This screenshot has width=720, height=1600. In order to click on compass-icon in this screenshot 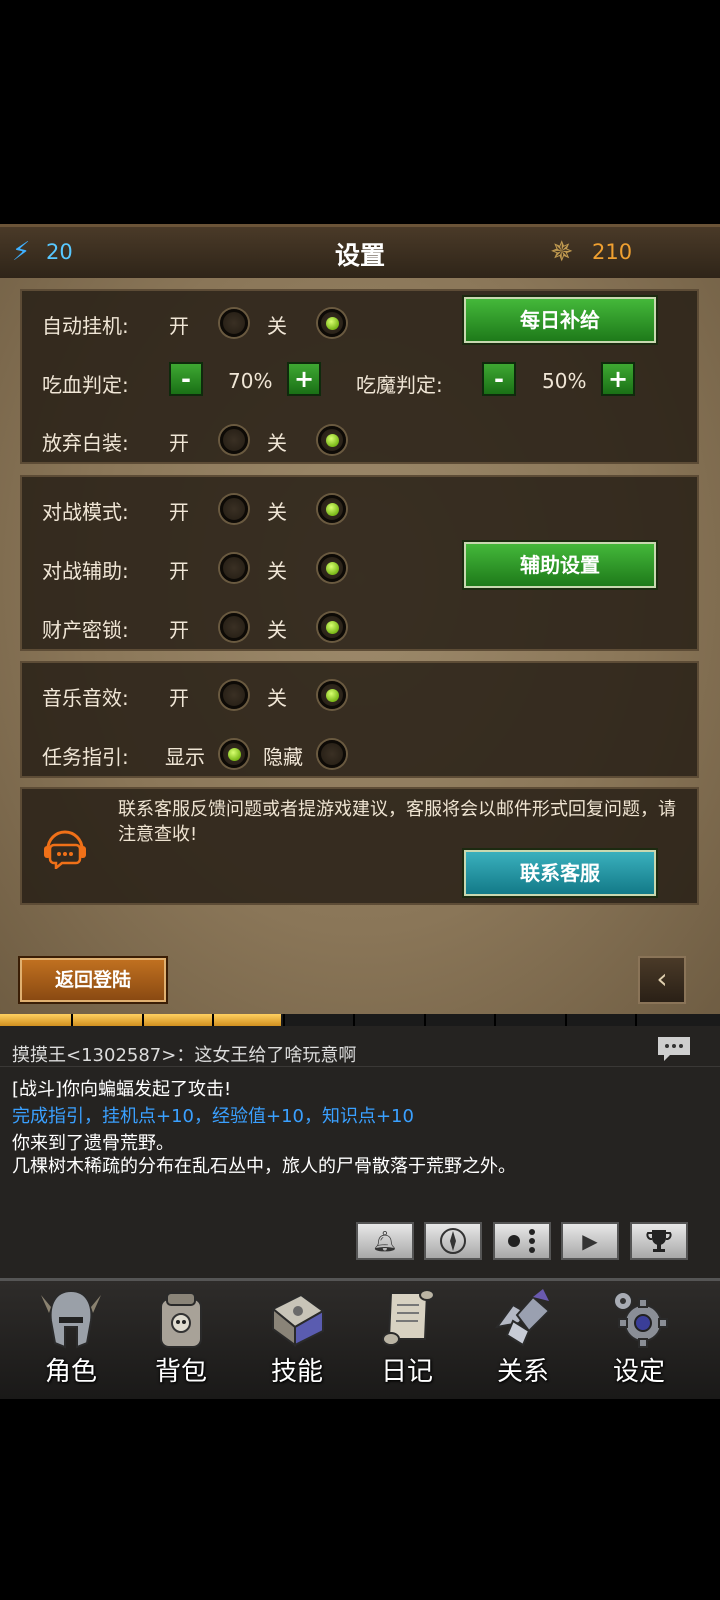, I will do `click(453, 1241)`.